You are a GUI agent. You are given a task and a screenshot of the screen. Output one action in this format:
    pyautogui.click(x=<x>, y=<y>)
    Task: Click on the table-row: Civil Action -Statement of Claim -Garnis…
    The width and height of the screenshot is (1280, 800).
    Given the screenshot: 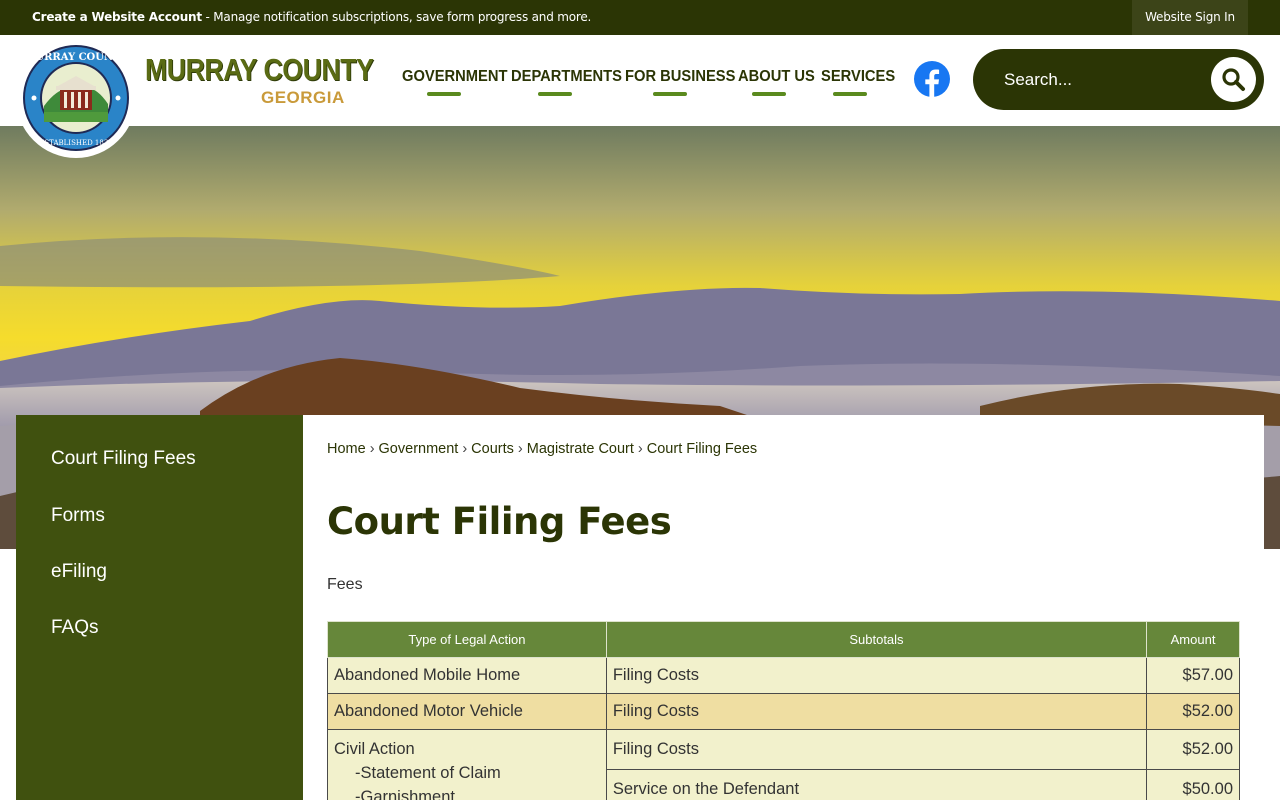 What is the action you would take?
    pyautogui.click(x=783, y=764)
    